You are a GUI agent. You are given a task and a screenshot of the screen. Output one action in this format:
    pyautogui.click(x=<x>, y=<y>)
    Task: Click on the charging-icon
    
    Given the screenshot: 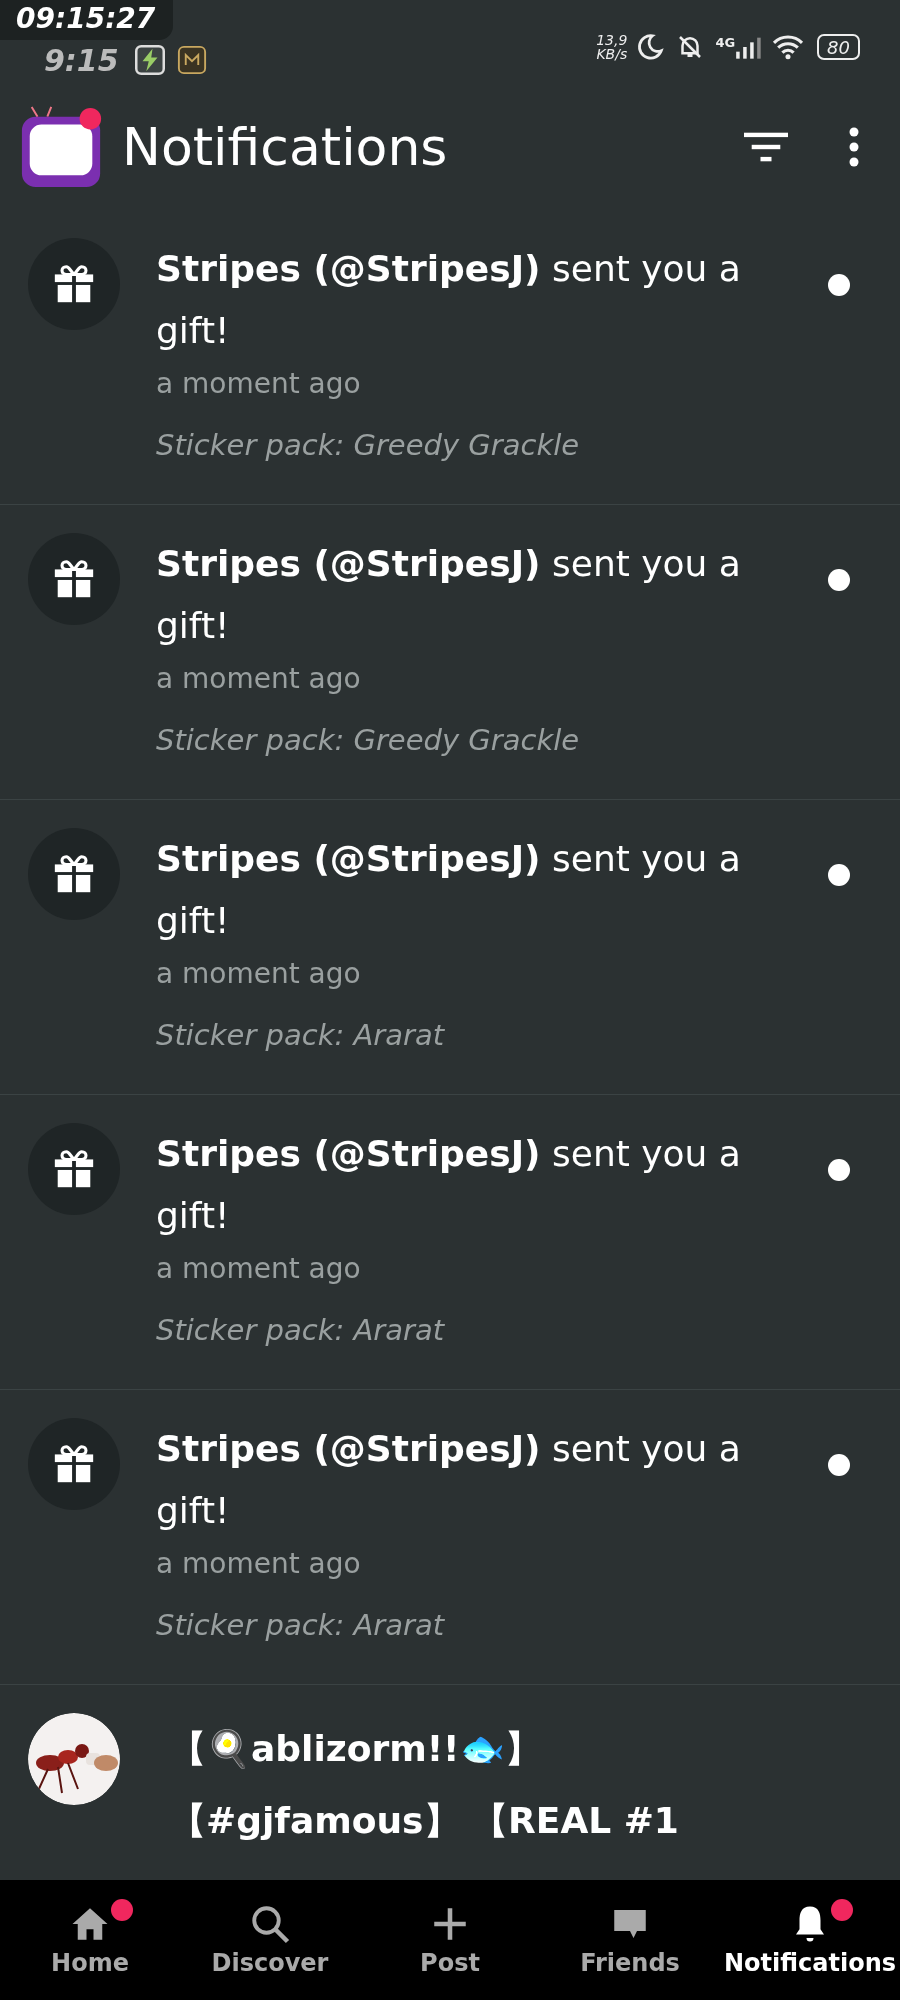 What is the action you would take?
    pyautogui.click(x=149, y=60)
    